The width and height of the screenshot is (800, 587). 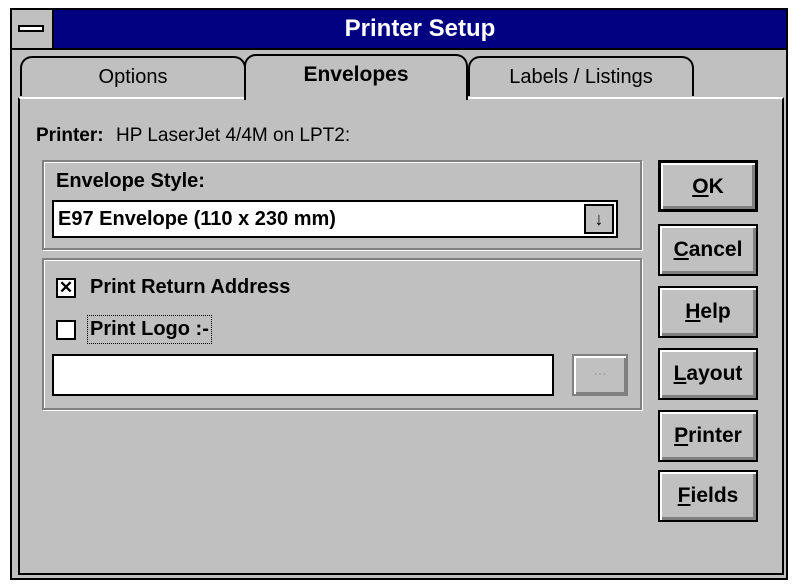 I want to click on help-mnemonic: H, so click(x=693, y=311).